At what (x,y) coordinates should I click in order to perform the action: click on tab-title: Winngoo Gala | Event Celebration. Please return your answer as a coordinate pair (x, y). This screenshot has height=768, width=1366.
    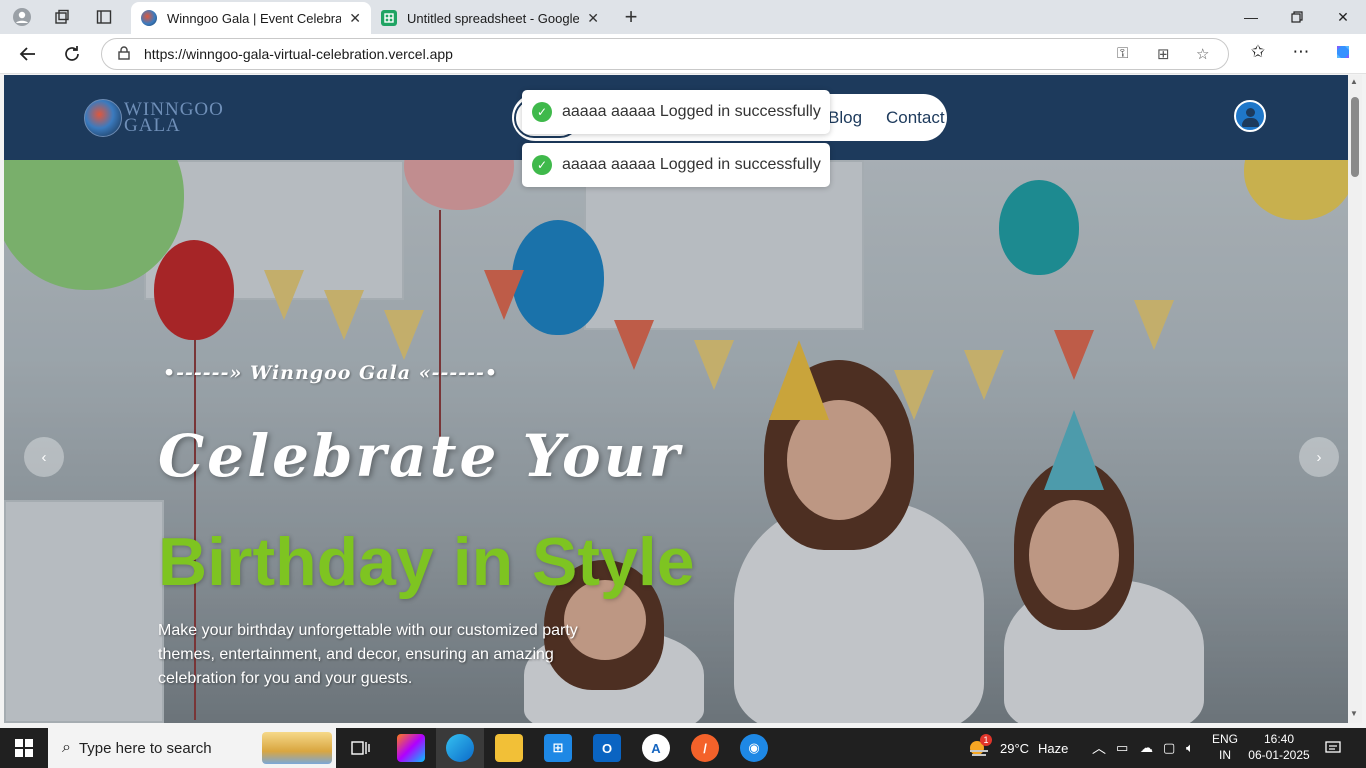
    Looking at the image, I should click on (254, 18).